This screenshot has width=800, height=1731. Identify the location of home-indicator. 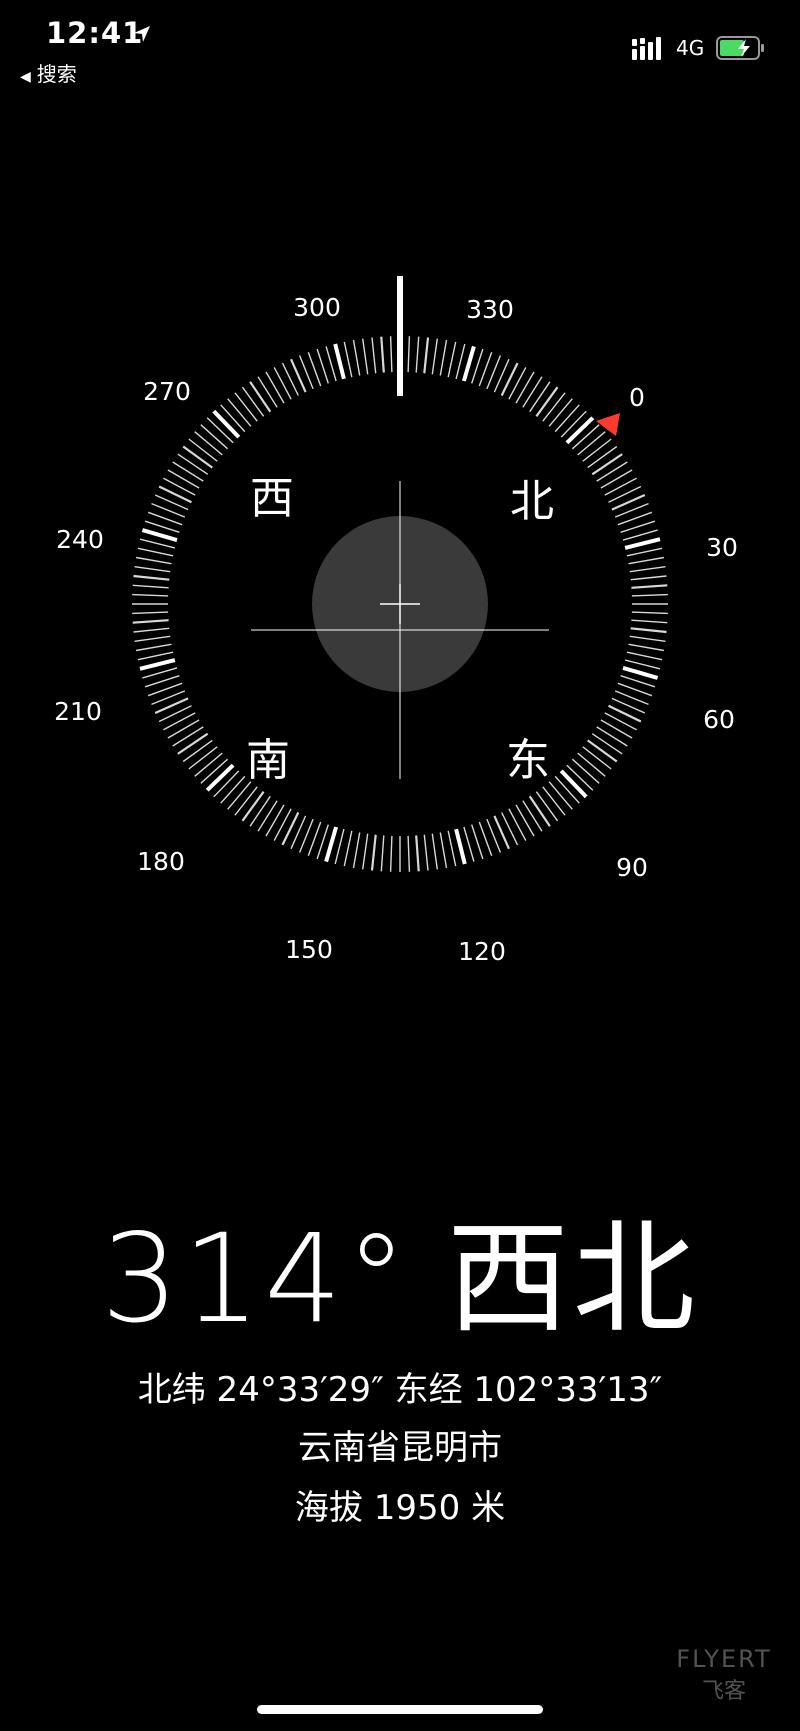
(400, 1709).